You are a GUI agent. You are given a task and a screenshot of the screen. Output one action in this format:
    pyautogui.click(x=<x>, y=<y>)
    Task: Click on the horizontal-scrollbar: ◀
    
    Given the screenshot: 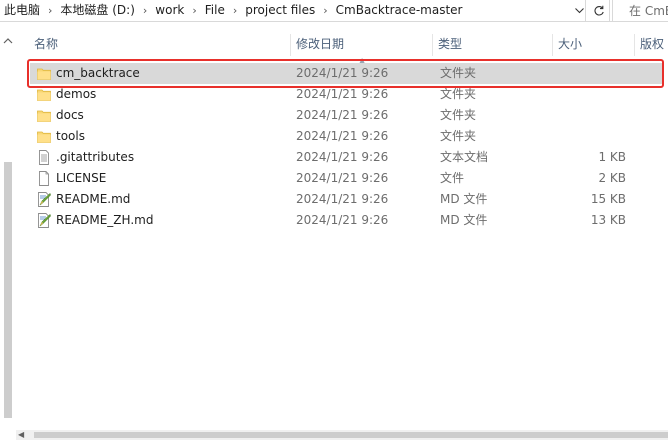 What is the action you would take?
    pyautogui.click(x=342, y=435)
    